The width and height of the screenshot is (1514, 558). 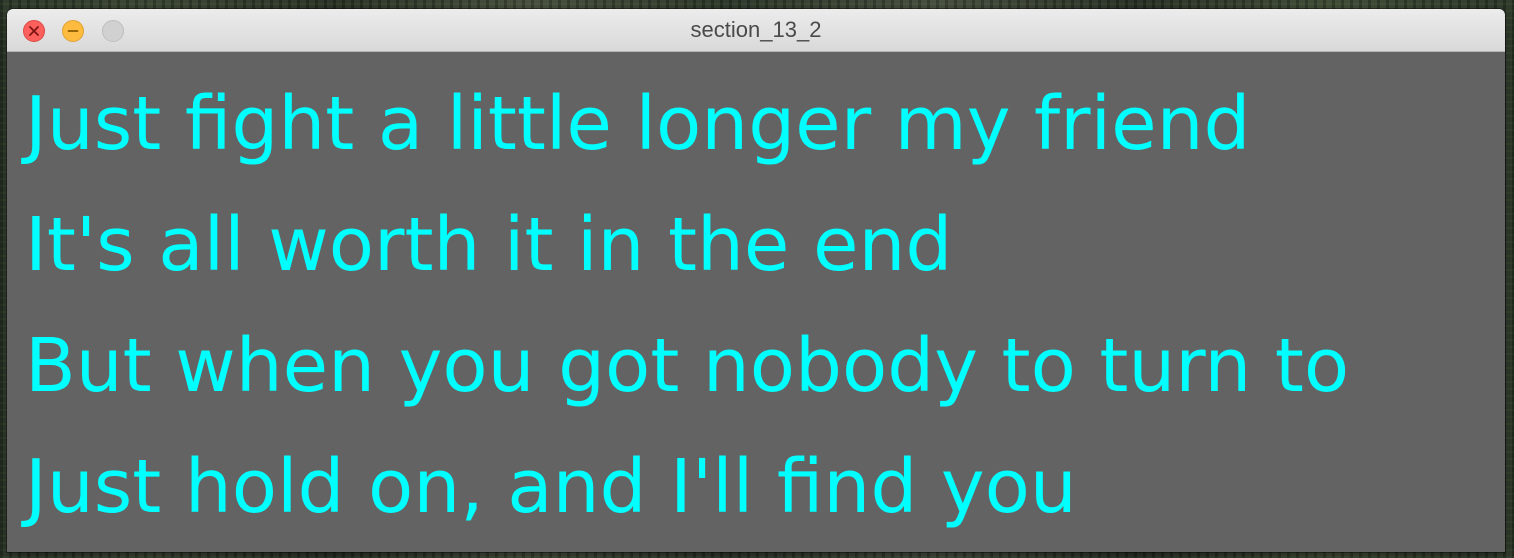 I want to click on lyric-line-1: Just fight a little longer my friend, so click(x=638, y=124).